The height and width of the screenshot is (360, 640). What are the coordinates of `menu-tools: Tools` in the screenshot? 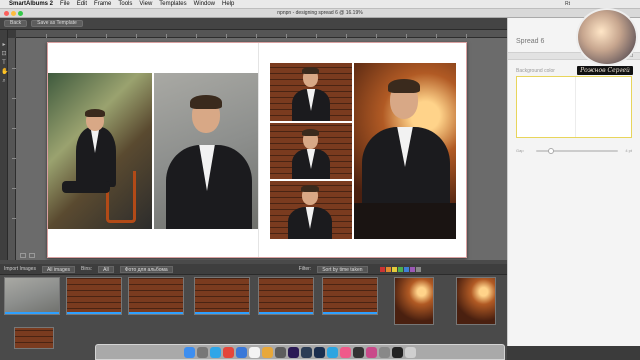 It's located at (125, 4).